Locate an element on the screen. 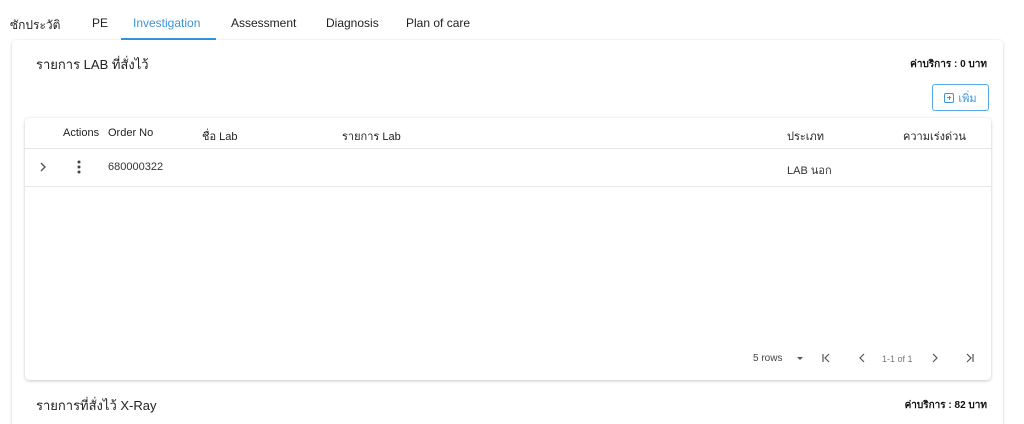 This screenshot has height=424, width=1024. rows-per-page-select: 5 rows is located at coordinates (767, 358).